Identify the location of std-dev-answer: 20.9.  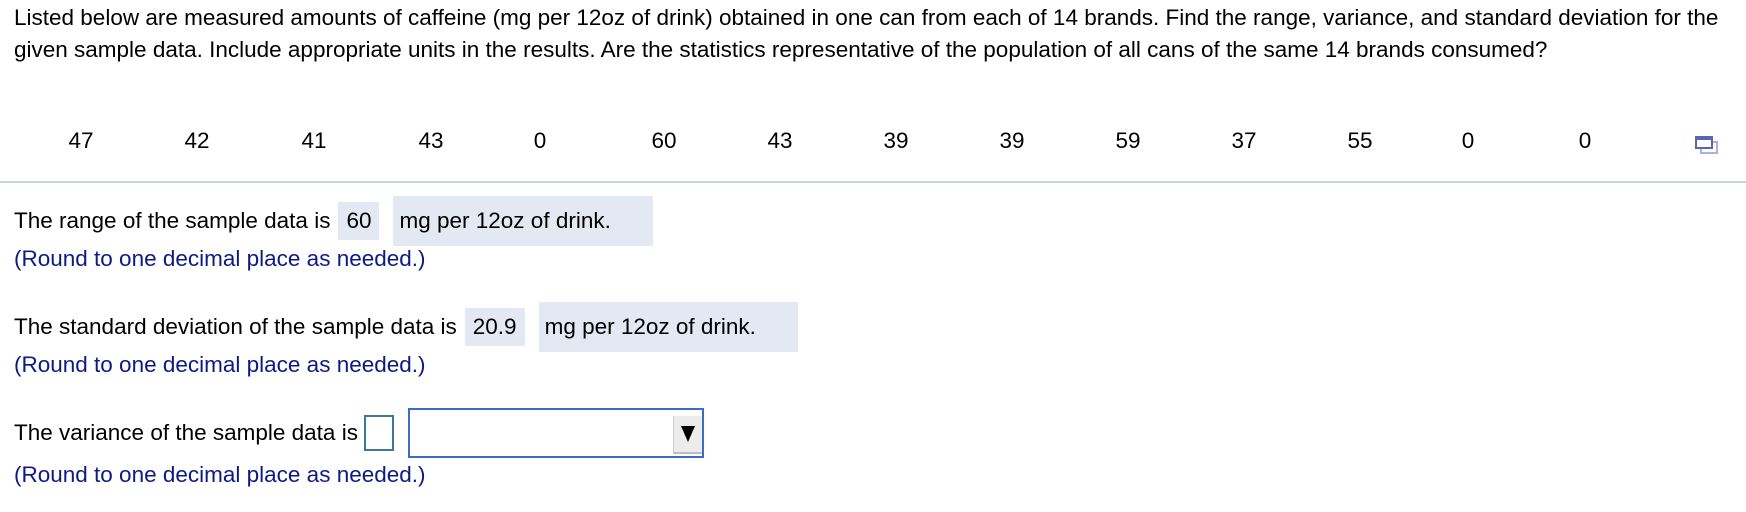
(494, 327).